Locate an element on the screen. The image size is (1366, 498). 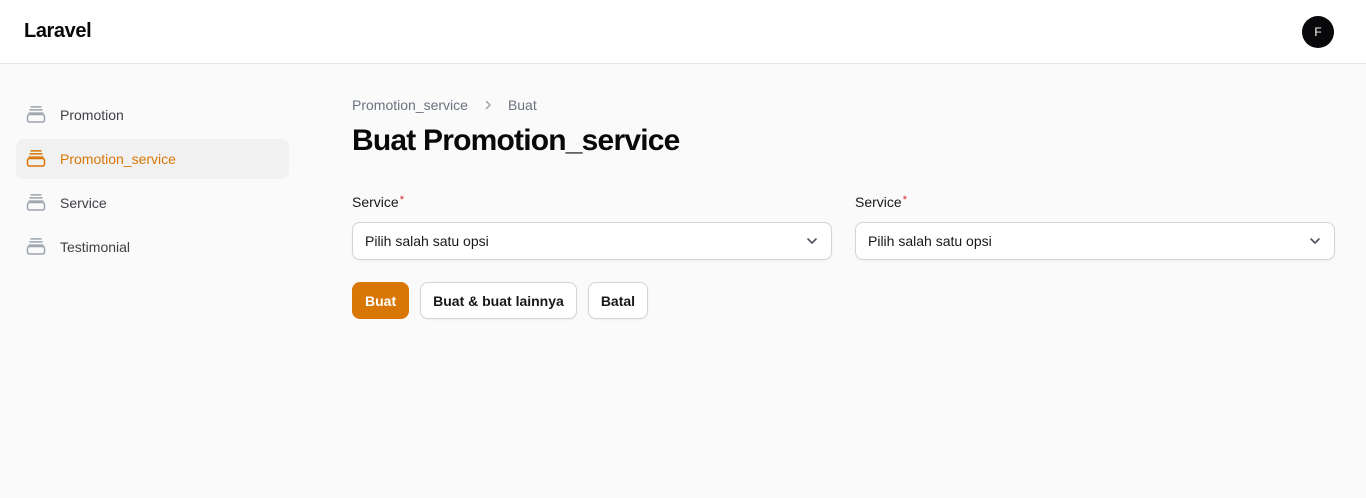
breadcrumb-current: Buat is located at coordinates (522, 105).